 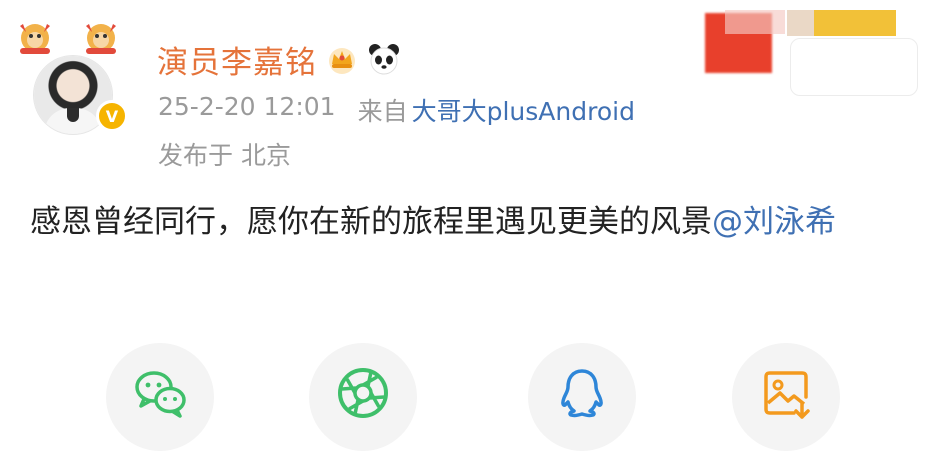 What do you see at coordinates (582, 393) in the screenshot?
I see `qq-icon` at bounding box center [582, 393].